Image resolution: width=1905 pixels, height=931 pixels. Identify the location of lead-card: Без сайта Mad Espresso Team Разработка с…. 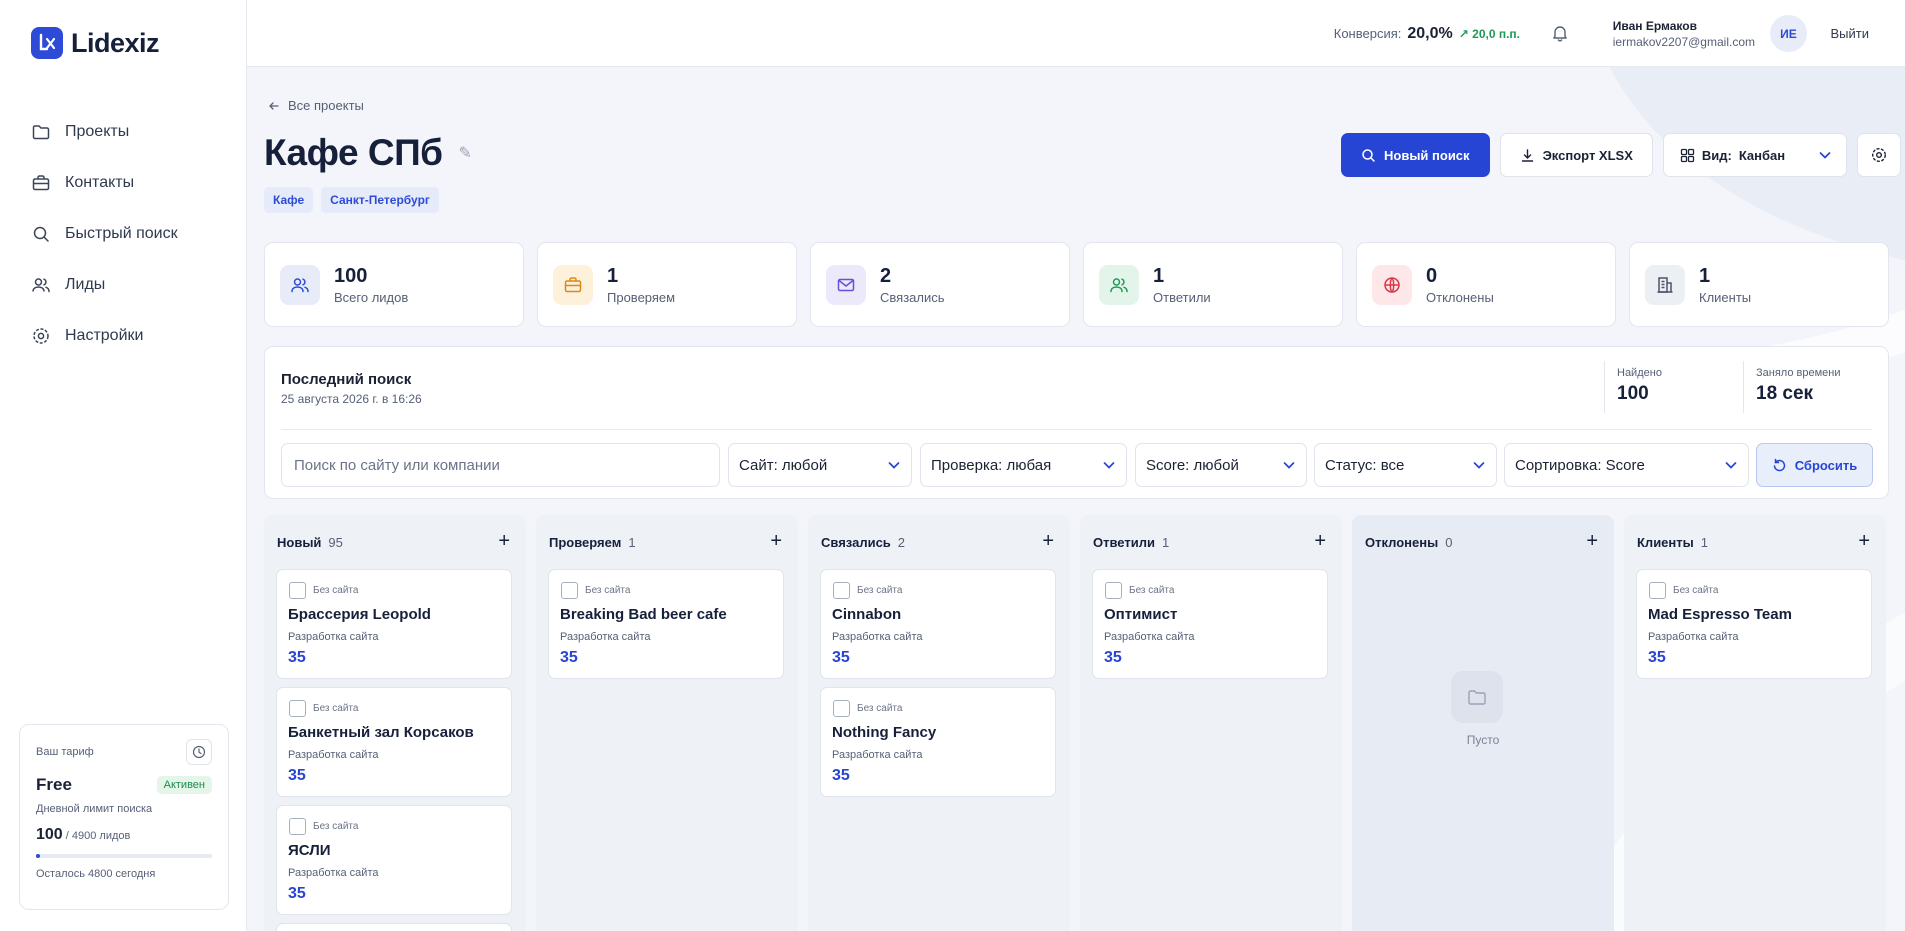
(1754, 624).